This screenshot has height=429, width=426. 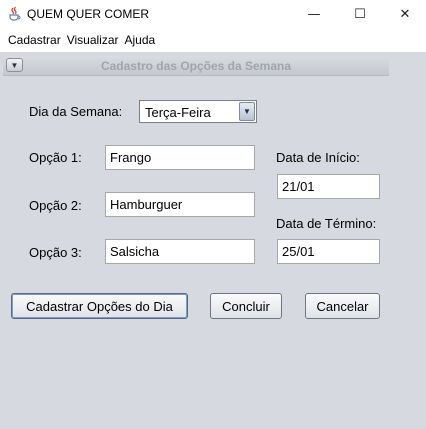 I want to click on option3-field, so click(x=180, y=251).